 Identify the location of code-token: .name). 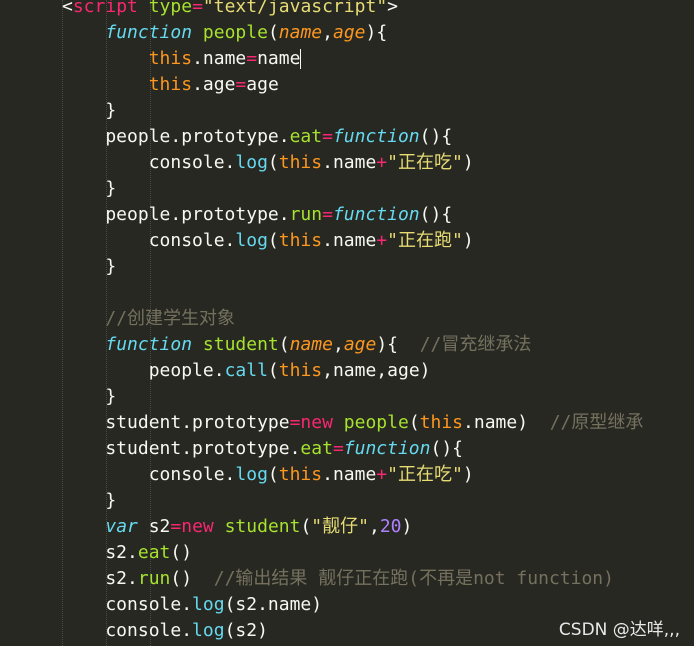
(506, 422).